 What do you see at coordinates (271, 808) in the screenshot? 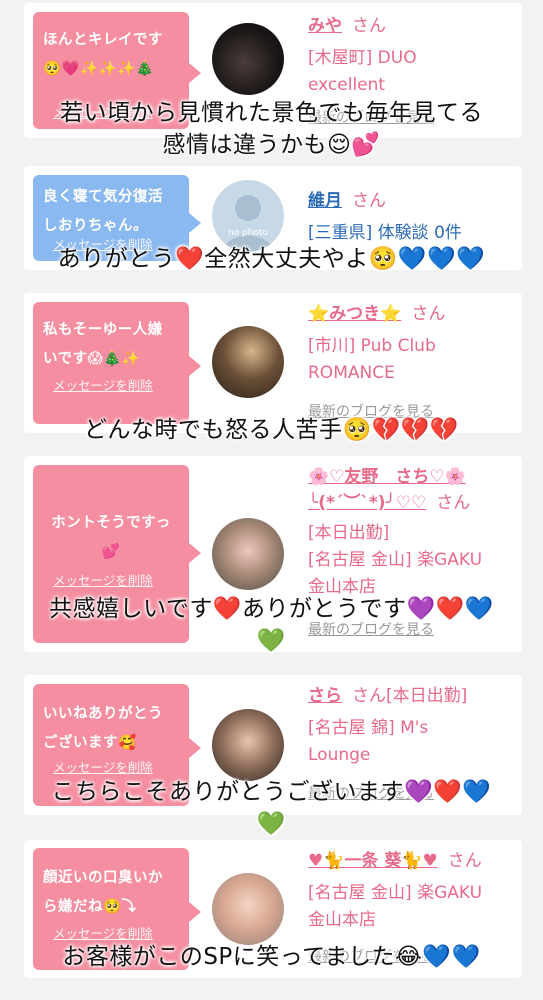
I see `caption-overlay-5: こちらこそありがとうございます💜❤️💙 💚` at bounding box center [271, 808].